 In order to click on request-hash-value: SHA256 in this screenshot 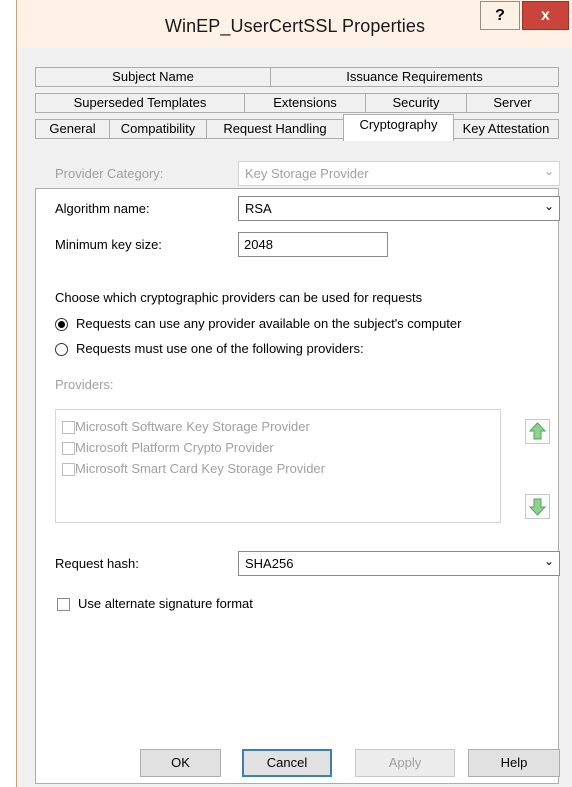, I will do `click(269, 563)`.